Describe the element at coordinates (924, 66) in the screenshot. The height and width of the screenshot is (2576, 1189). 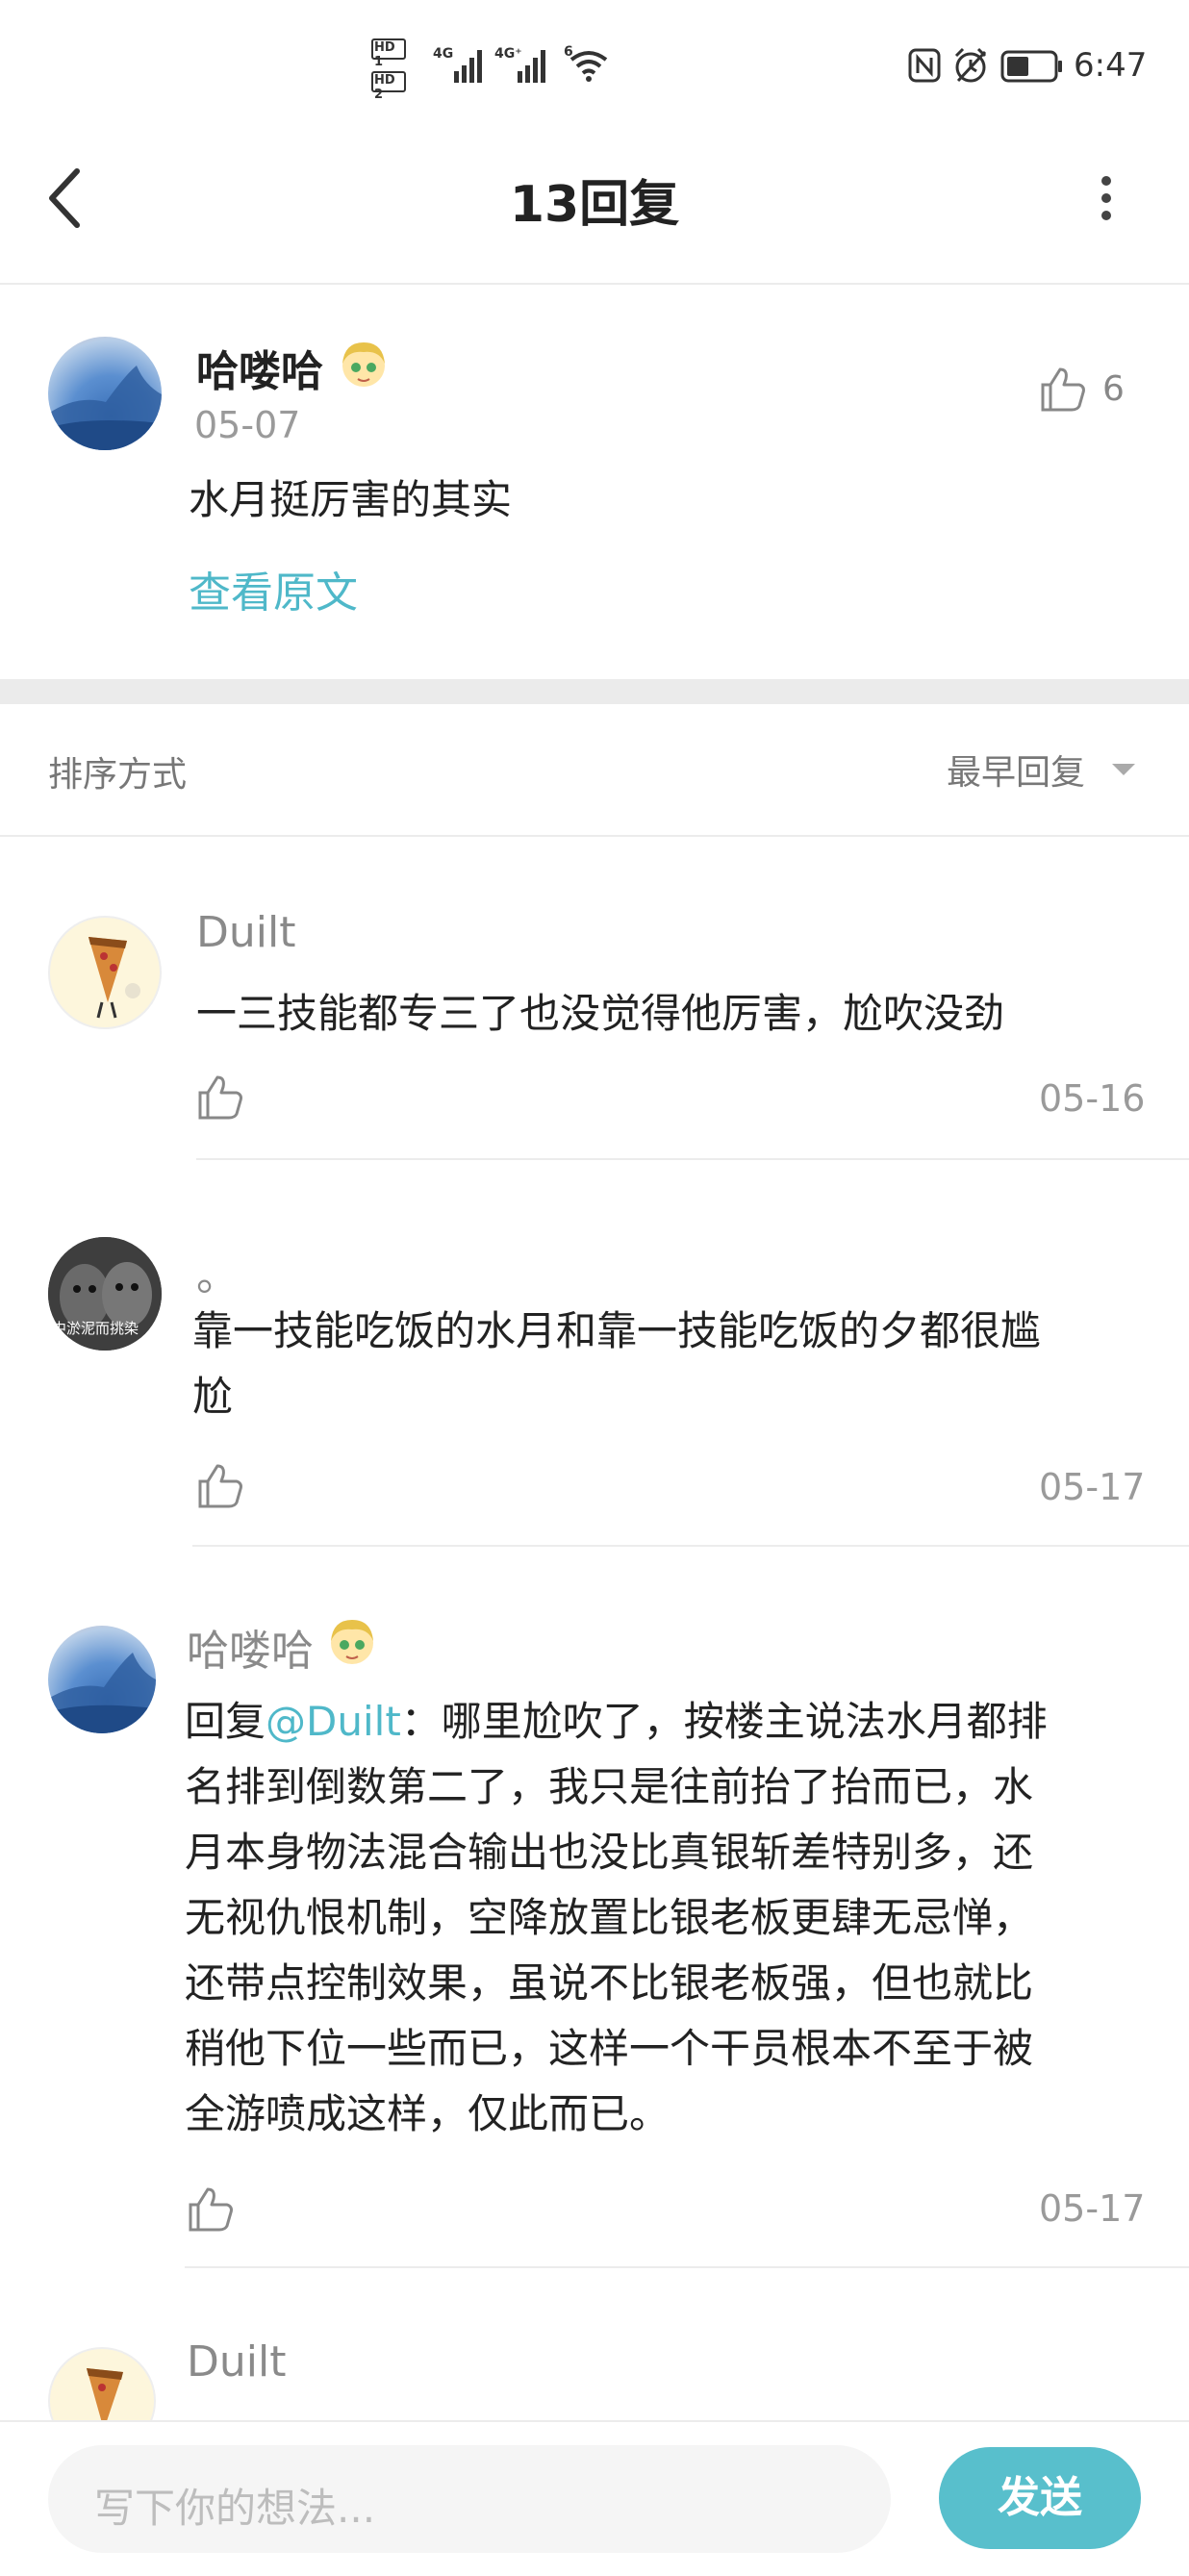
I see `nfc-icon` at that location.